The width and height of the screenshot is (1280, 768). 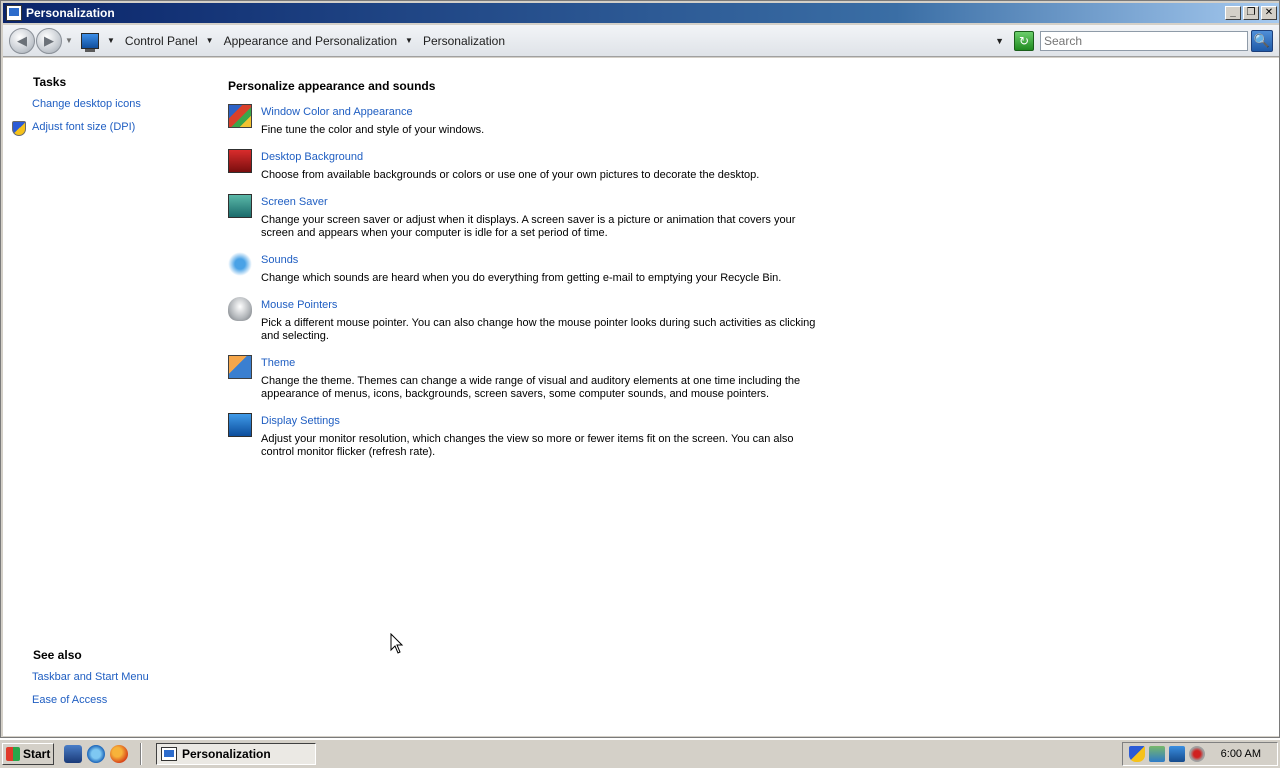 I want to click on search-icon: 🔍, so click(x=1262, y=40).